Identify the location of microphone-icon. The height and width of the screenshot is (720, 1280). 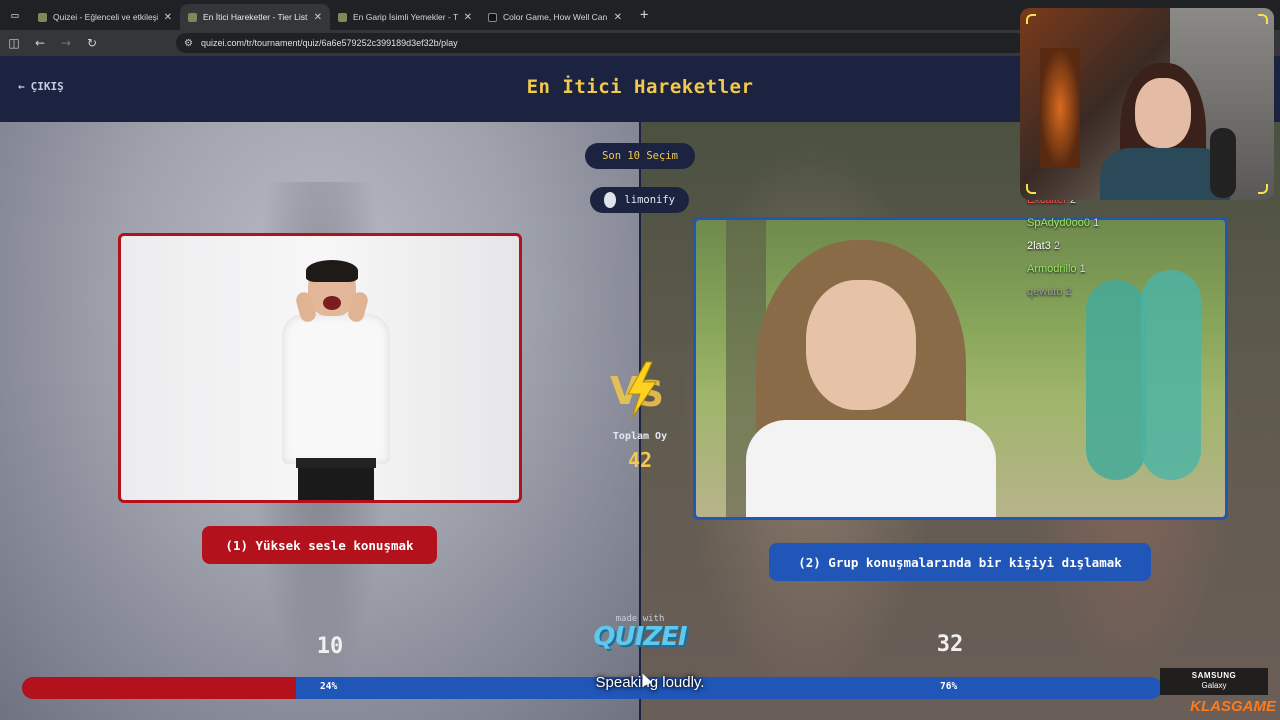
(1223, 163).